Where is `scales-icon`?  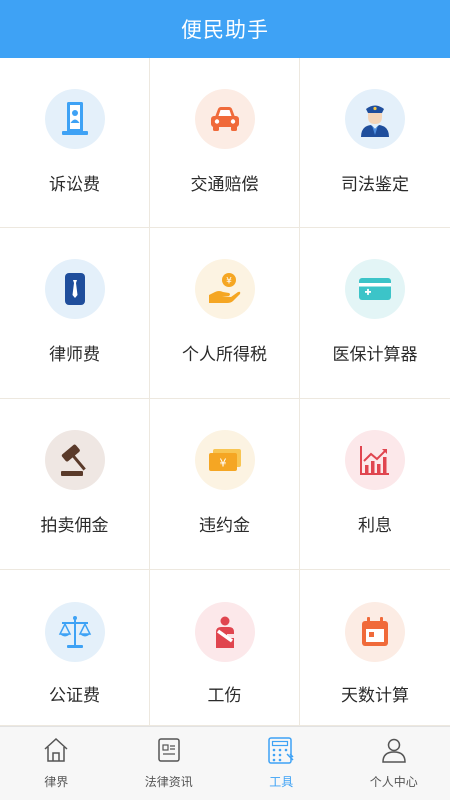
scales-icon is located at coordinates (75, 632).